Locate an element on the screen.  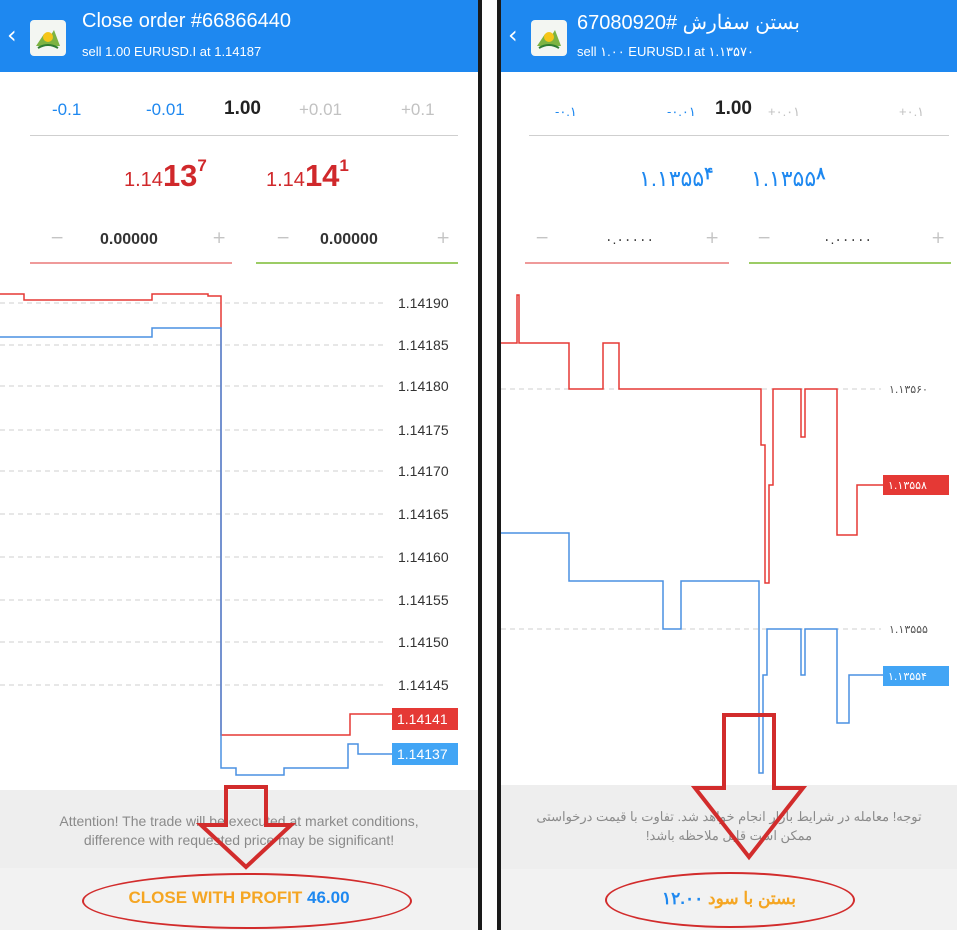
y-tick-label: ۱.۱۳۵۵۵ is located at coordinates (908, 629).